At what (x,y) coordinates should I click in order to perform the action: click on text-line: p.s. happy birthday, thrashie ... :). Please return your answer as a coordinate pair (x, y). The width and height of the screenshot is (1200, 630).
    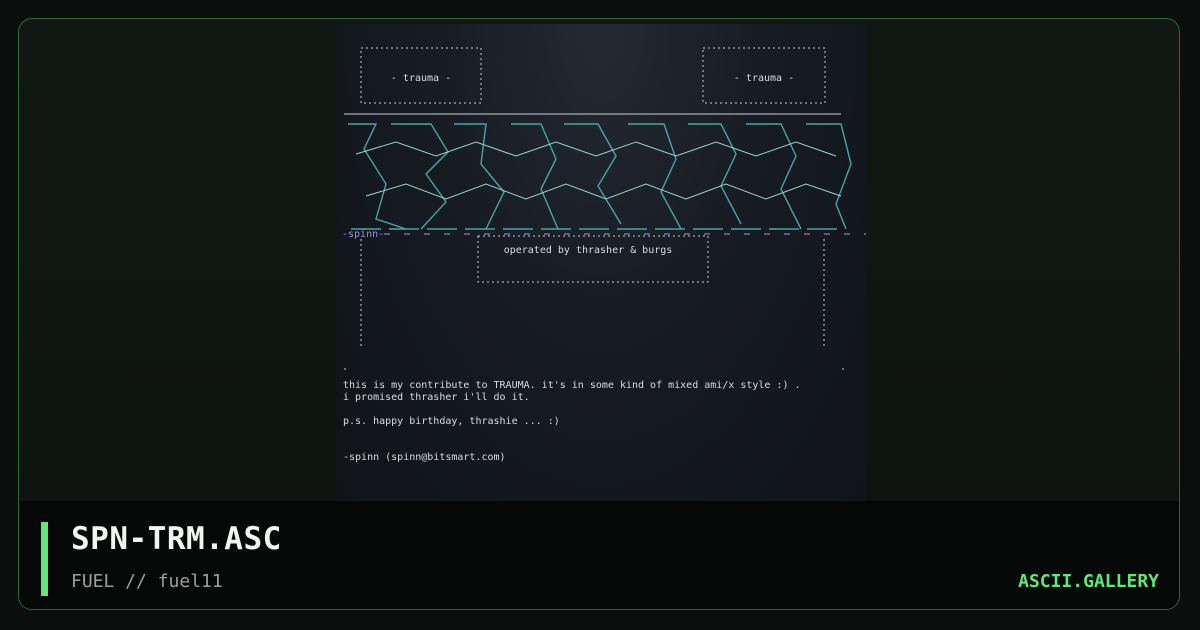
    Looking at the image, I should click on (451, 421).